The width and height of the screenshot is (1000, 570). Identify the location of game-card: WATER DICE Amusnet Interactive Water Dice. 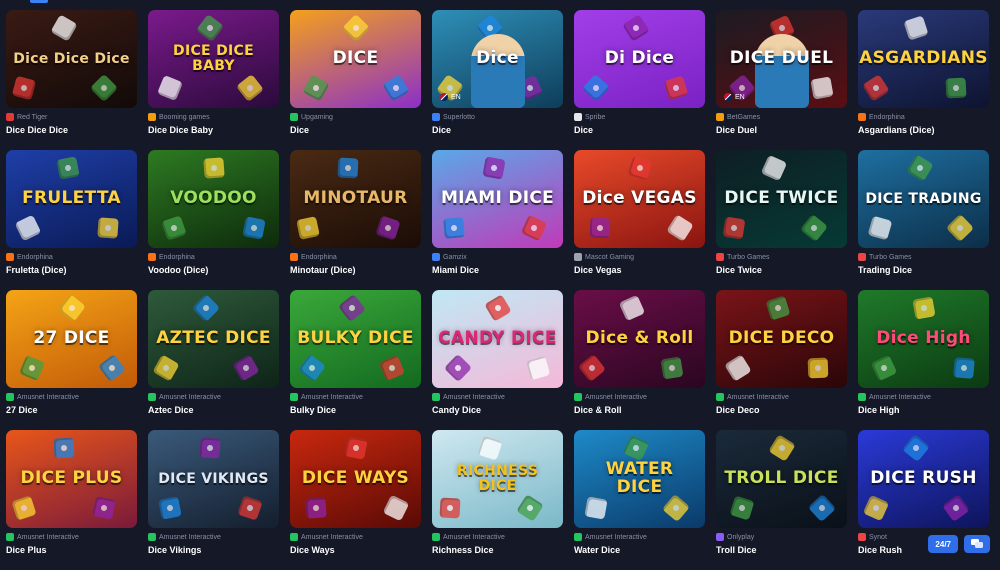
(639, 500).